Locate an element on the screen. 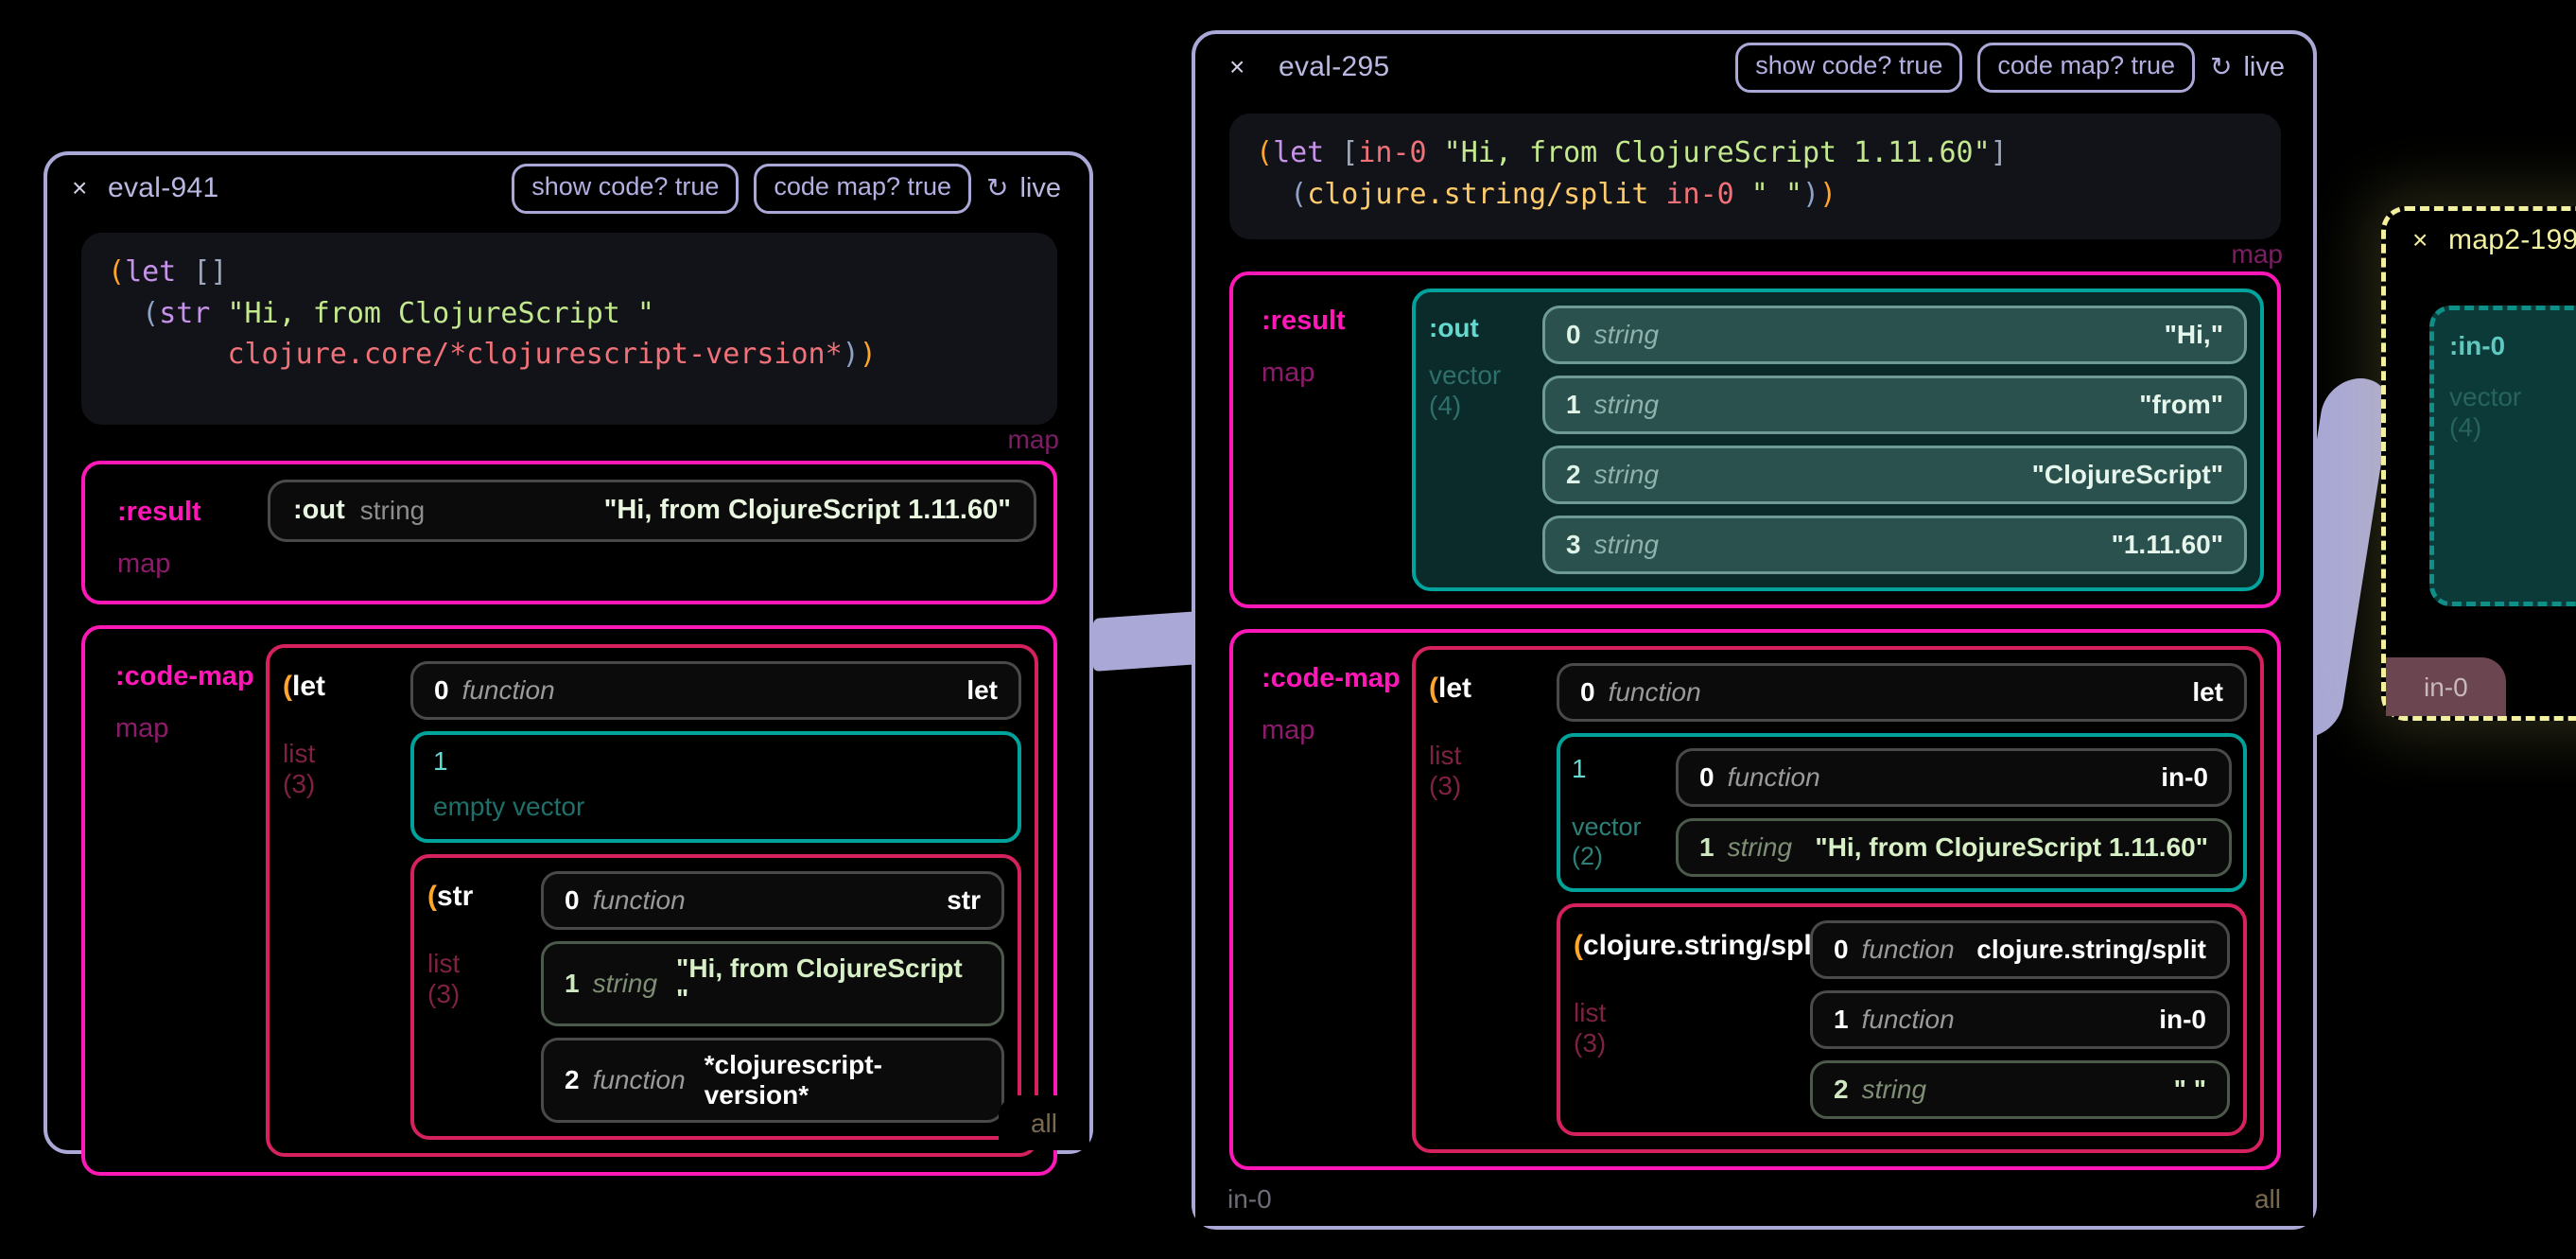  table-row: 0 string "Hi," is located at coordinates (1894, 335).